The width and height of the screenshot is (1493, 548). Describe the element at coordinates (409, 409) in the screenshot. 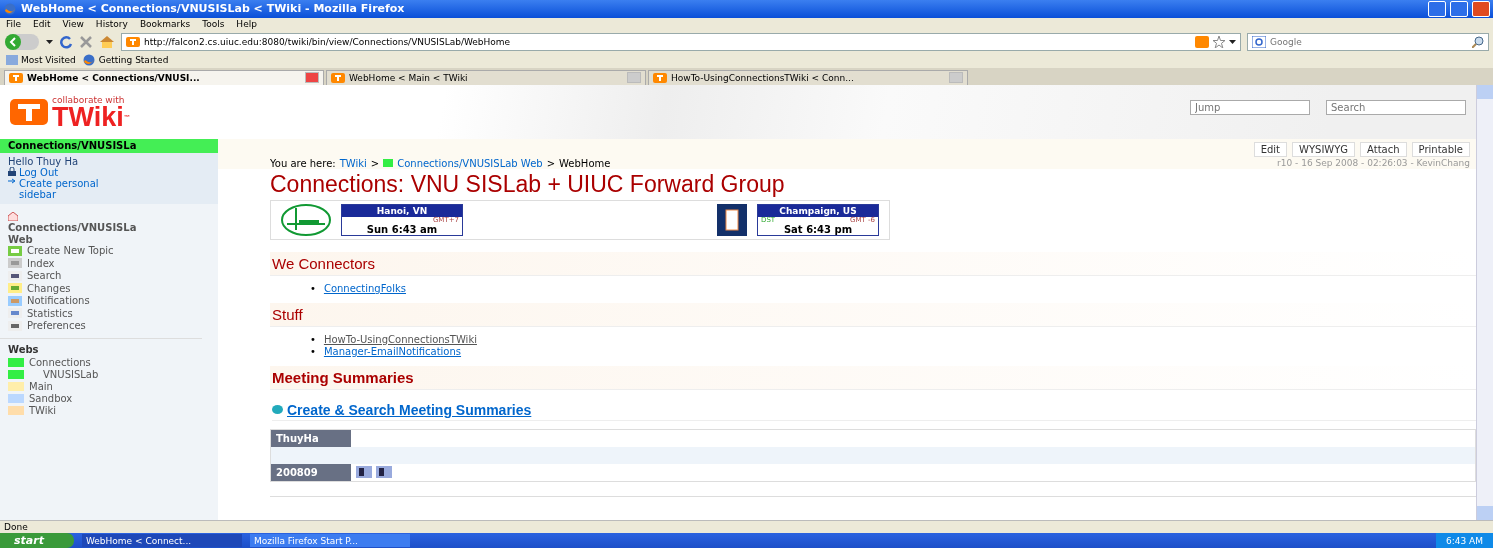

I see `meeting-link: Create & Search Meeting Summaries` at that location.